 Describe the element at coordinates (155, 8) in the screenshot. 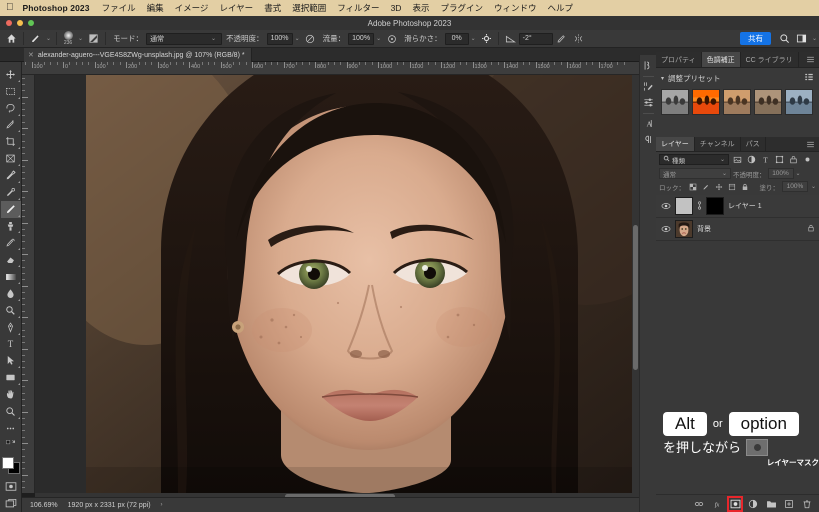

I see `menu-edit: 編集` at that location.